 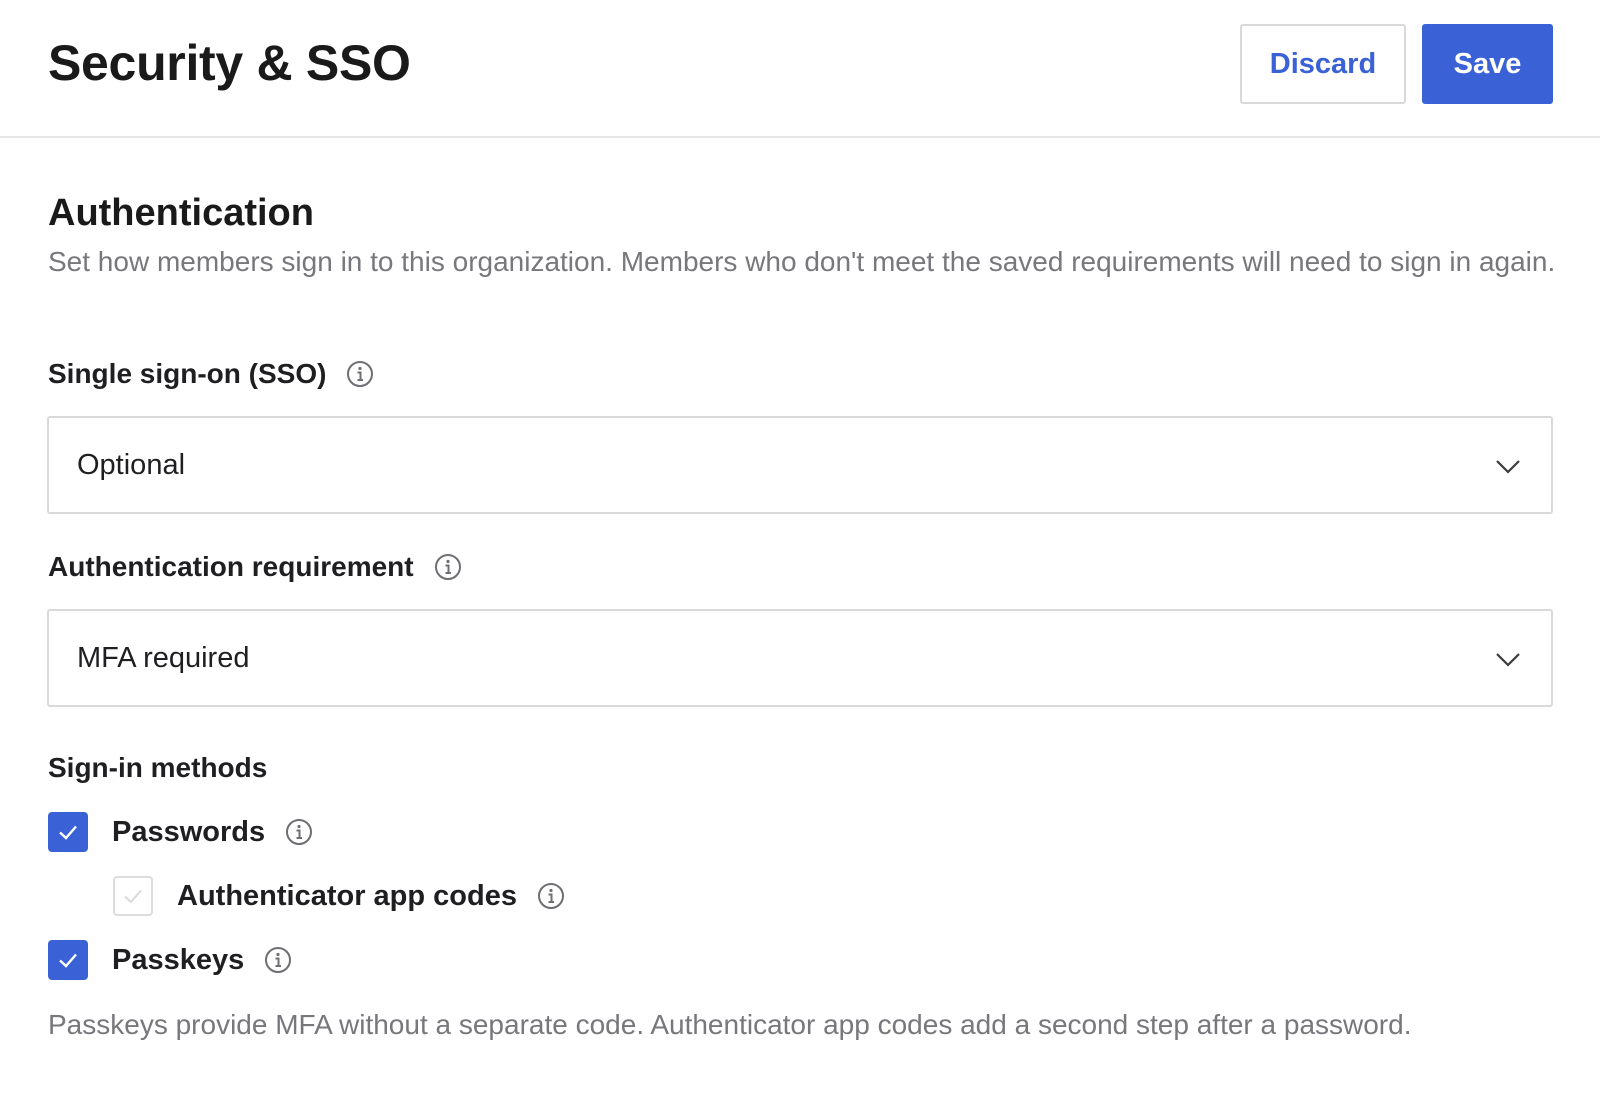 I want to click on page-header: Security & SSO Discard Save, so click(x=800, y=69).